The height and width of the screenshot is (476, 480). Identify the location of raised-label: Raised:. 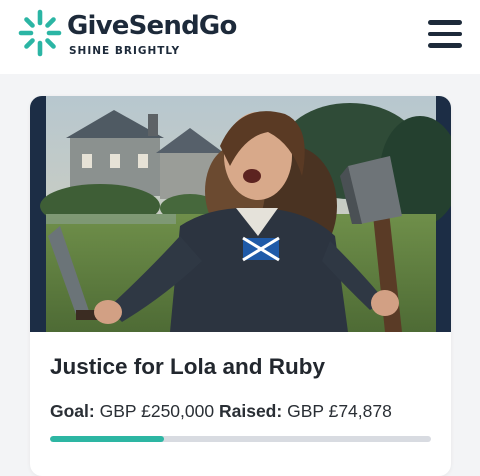
(250, 411).